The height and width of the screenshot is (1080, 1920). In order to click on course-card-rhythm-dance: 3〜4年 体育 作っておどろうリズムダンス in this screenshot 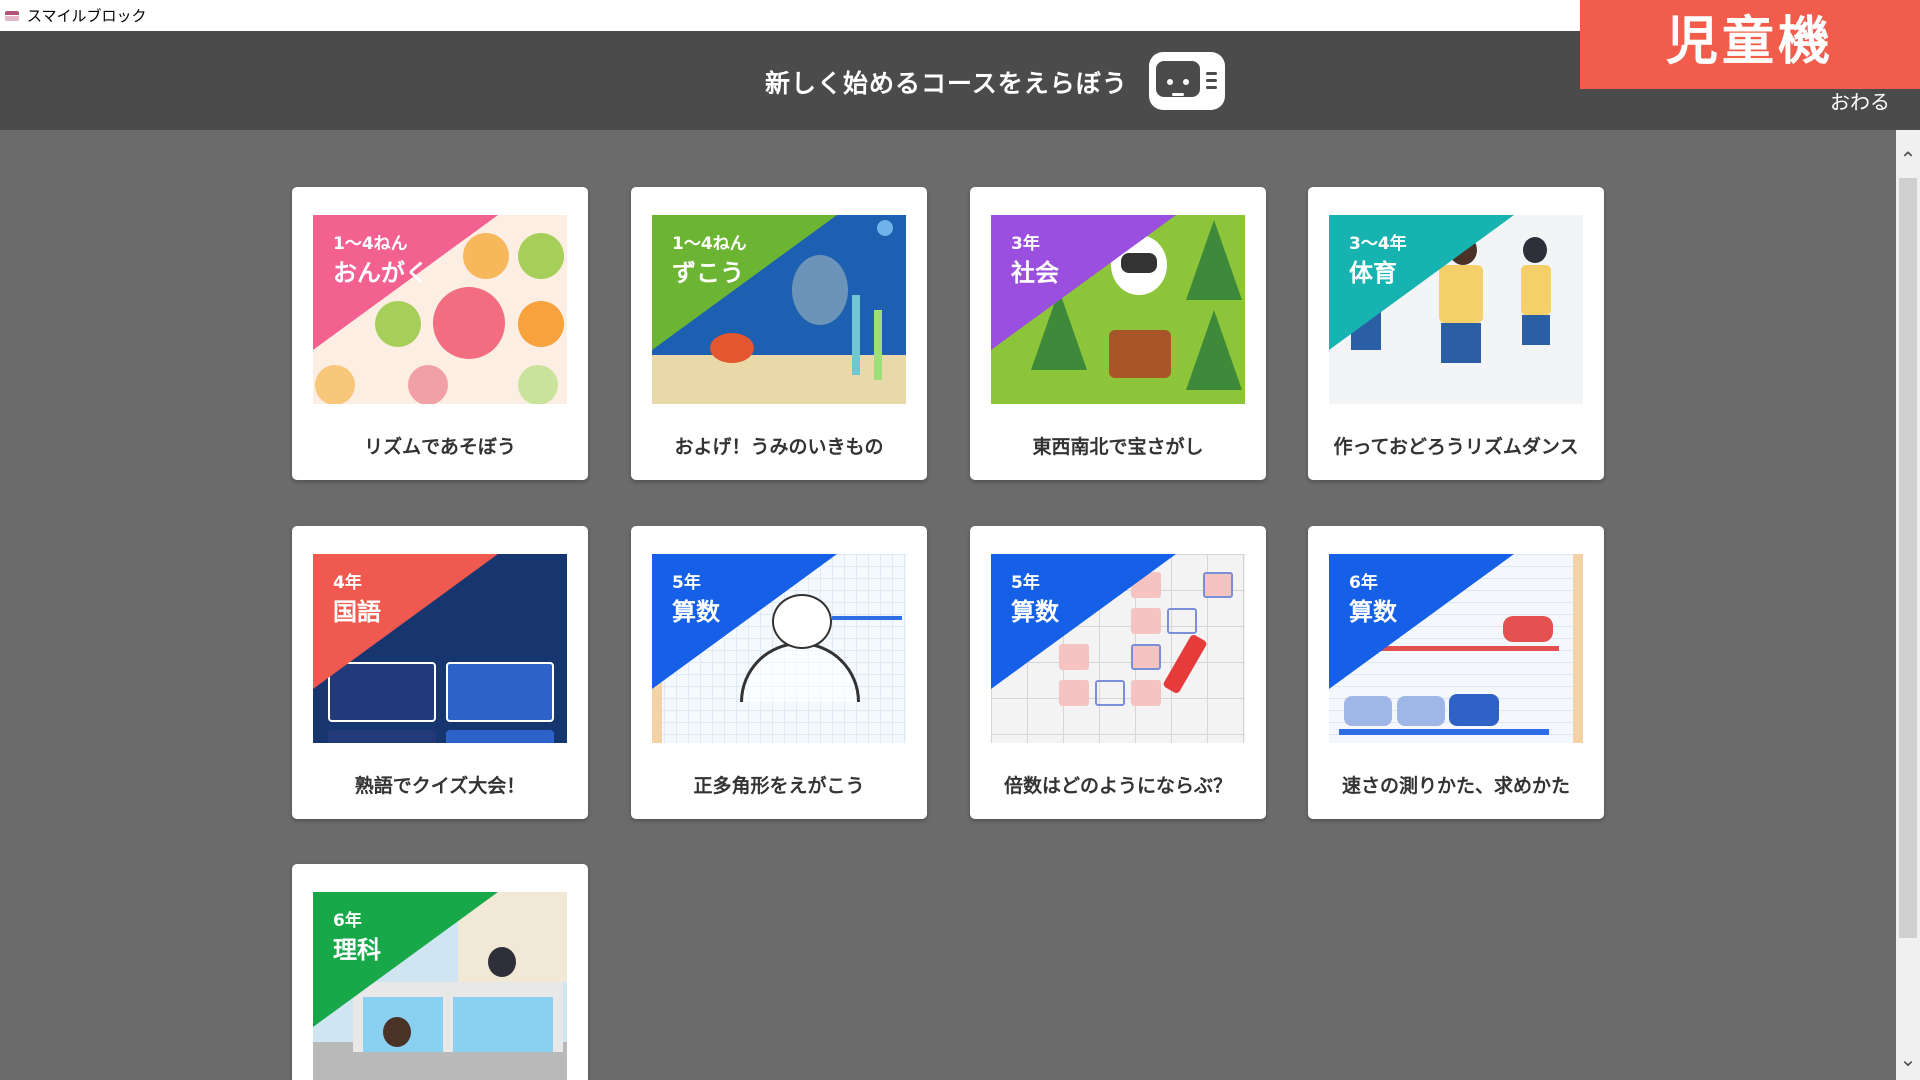, I will do `click(1456, 333)`.